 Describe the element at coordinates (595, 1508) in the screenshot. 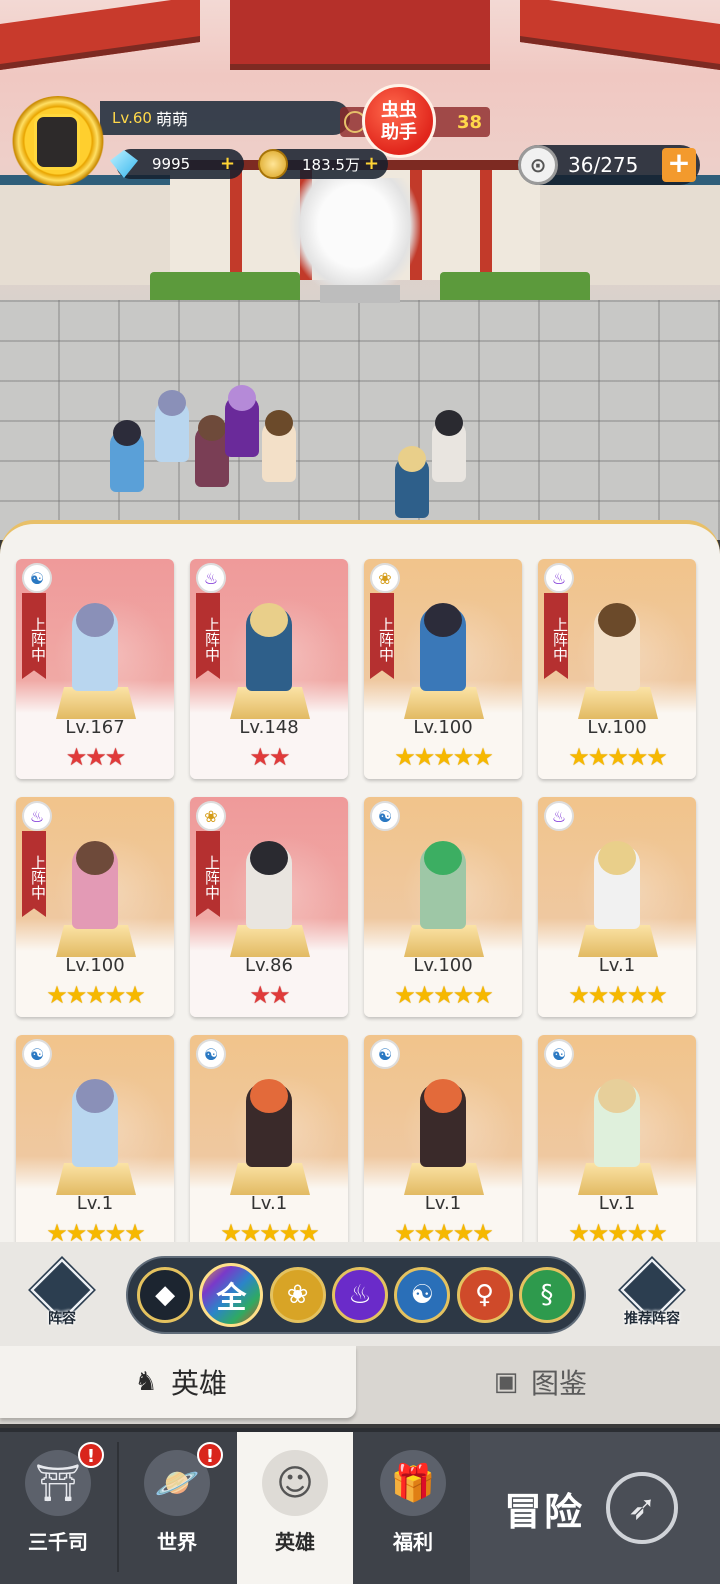

I see `adventure-button: 冒险 ➶` at that location.